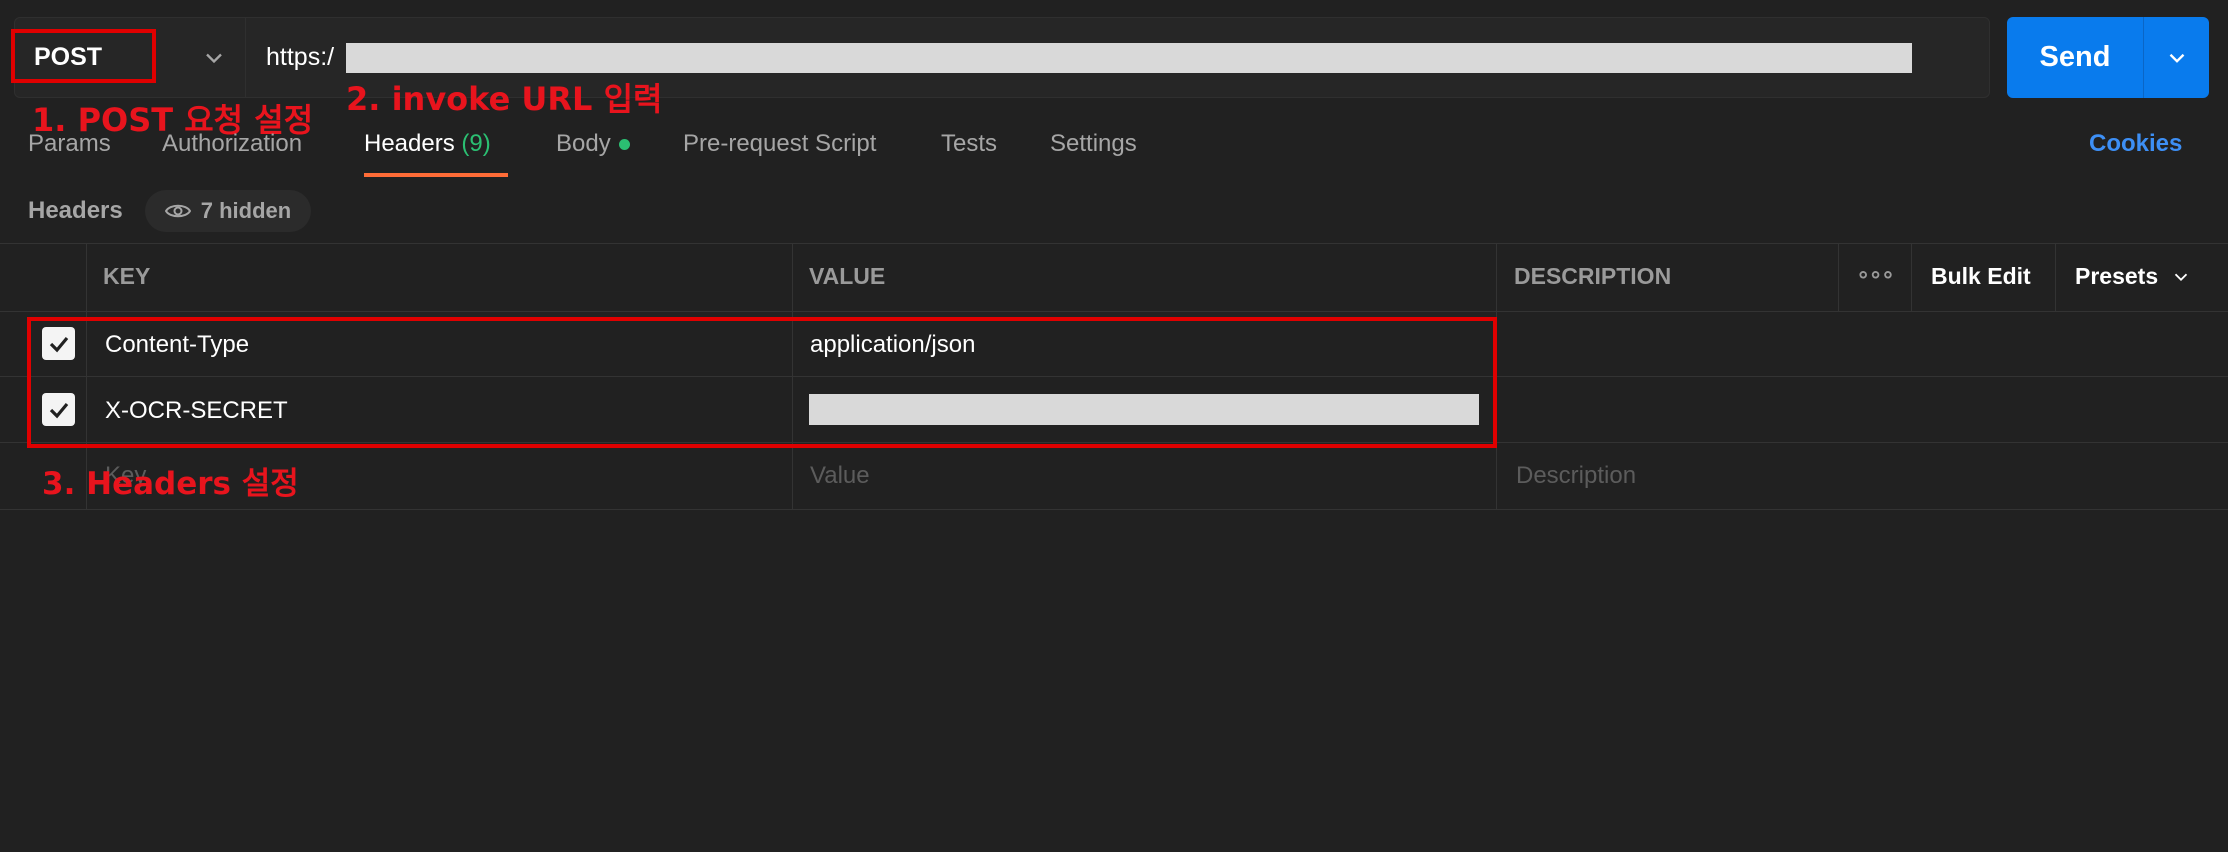 Image resolution: width=2228 pixels, height=852 pixels. Describe the element at coordinates (624, 145) in the screenshot. I see `body-status-dot` at that location.